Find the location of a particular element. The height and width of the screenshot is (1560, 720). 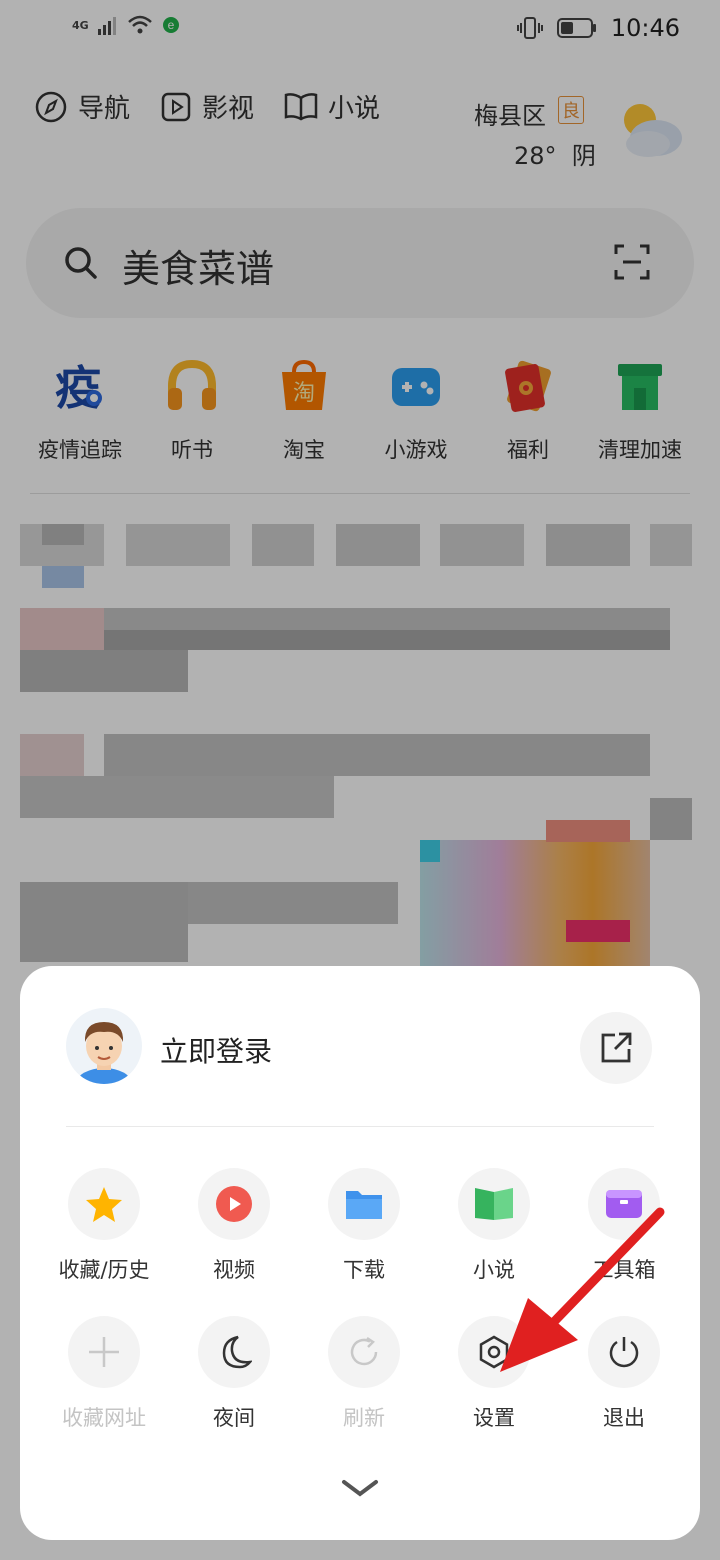

menu-item-label: 夜间 is located at coordinates (234, 1418).